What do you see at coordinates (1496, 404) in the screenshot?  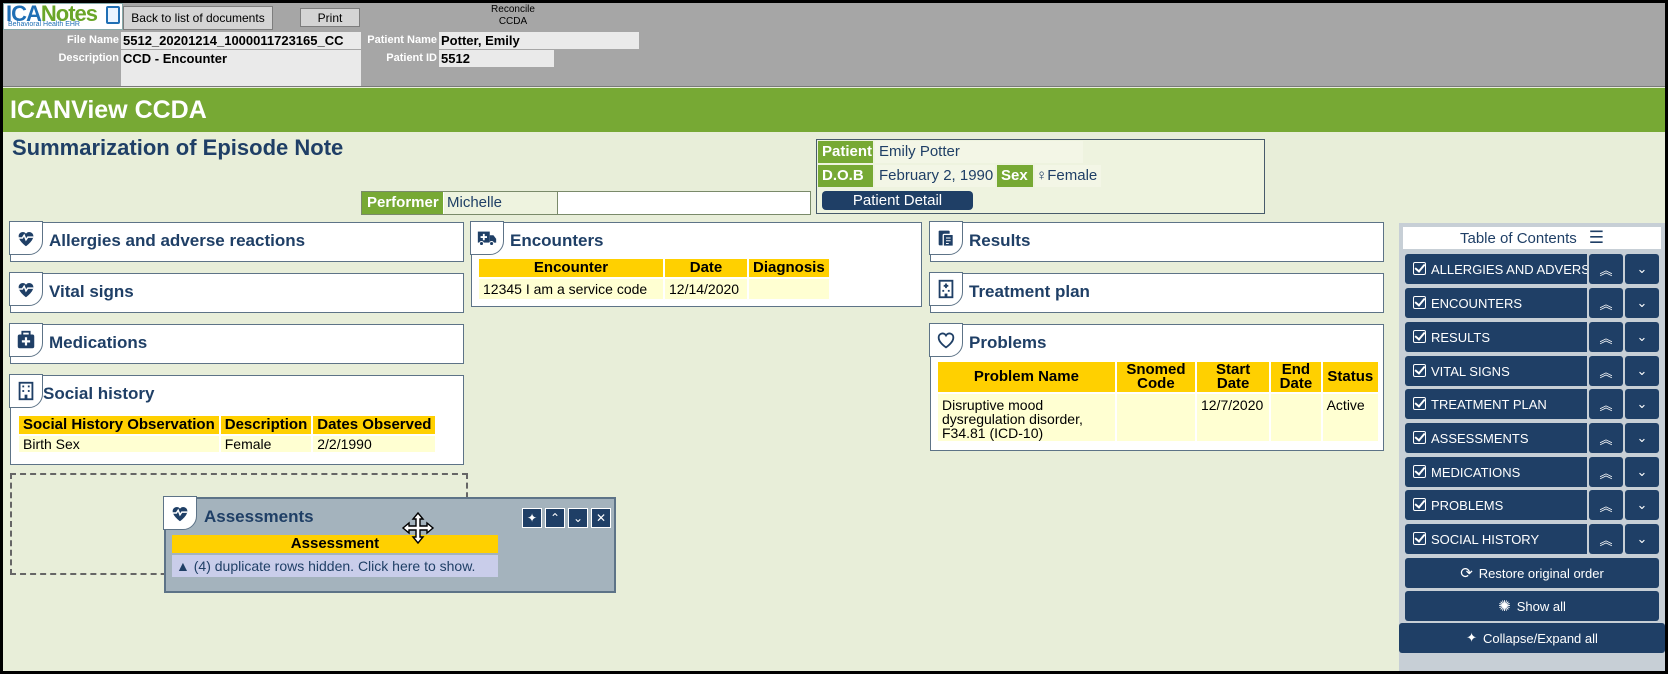 I see `toc-item-treatment-plan: TREATMENT PLAN` at bounding box center [1496, 404].